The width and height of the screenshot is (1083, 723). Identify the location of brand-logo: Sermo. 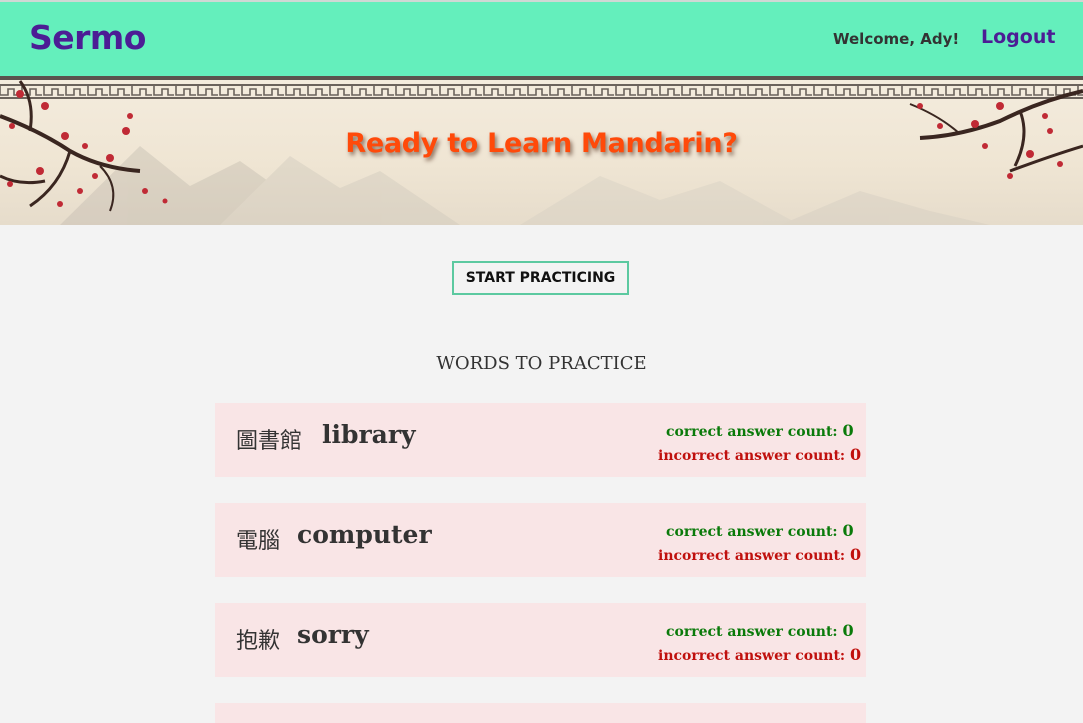
(87, 37).